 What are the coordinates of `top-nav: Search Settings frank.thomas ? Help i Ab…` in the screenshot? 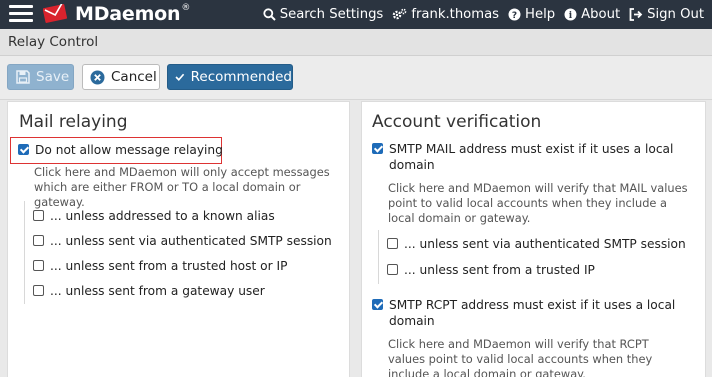 It's located at (479, 14).